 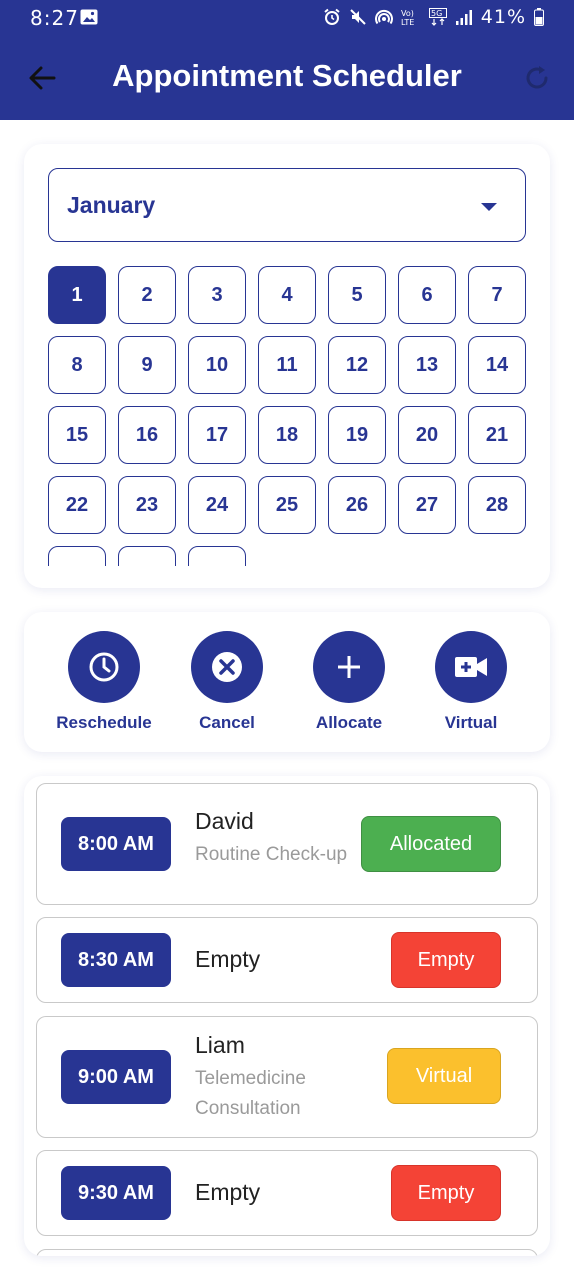 I want to click on day-18-button: 18, so click(x=287, y=435).